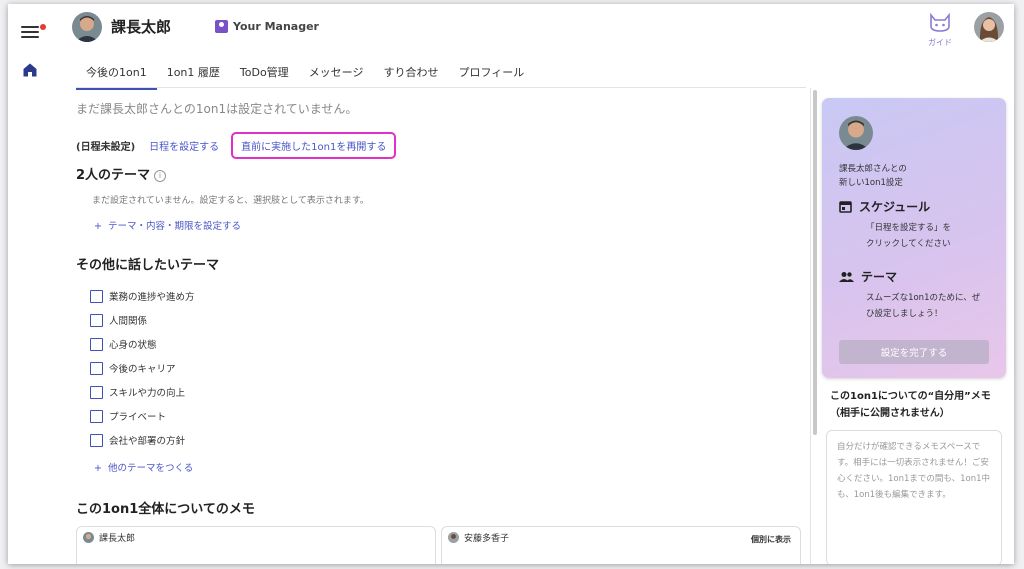  What do you see at coordinates (43, 27) in the screenshot?
I see `notification-dot` at bounding box center [43, 27].